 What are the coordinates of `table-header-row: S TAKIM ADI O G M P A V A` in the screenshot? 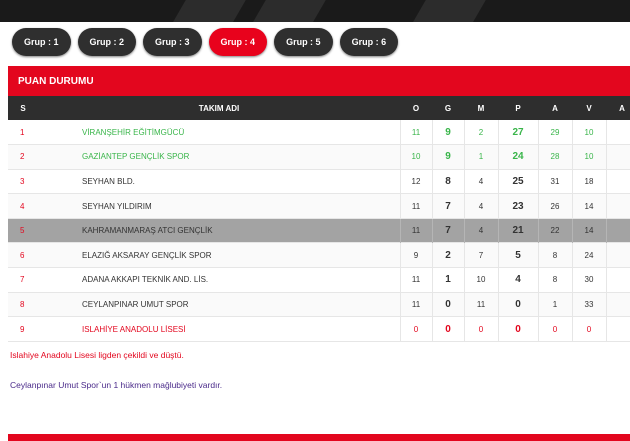 It's located at (319, 108).